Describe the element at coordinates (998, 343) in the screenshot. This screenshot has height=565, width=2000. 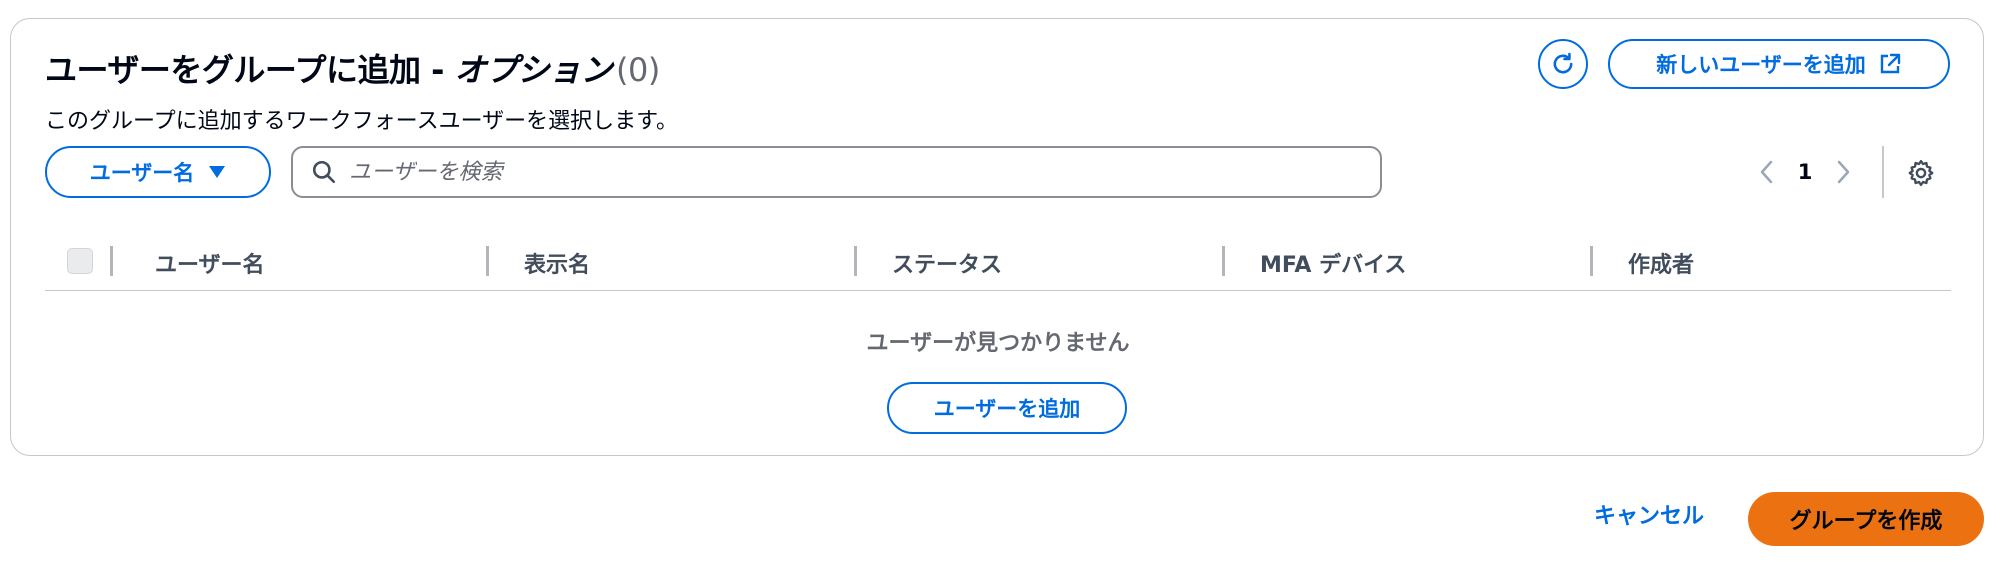
I see `empty-state-message: ユーザーが見つかりません` at that location.